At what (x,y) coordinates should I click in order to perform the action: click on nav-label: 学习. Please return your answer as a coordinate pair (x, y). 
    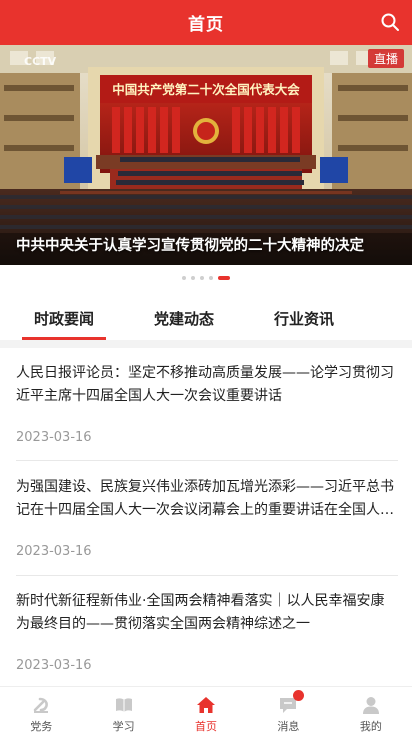
    Looking at the image, I should click on (123, 726).